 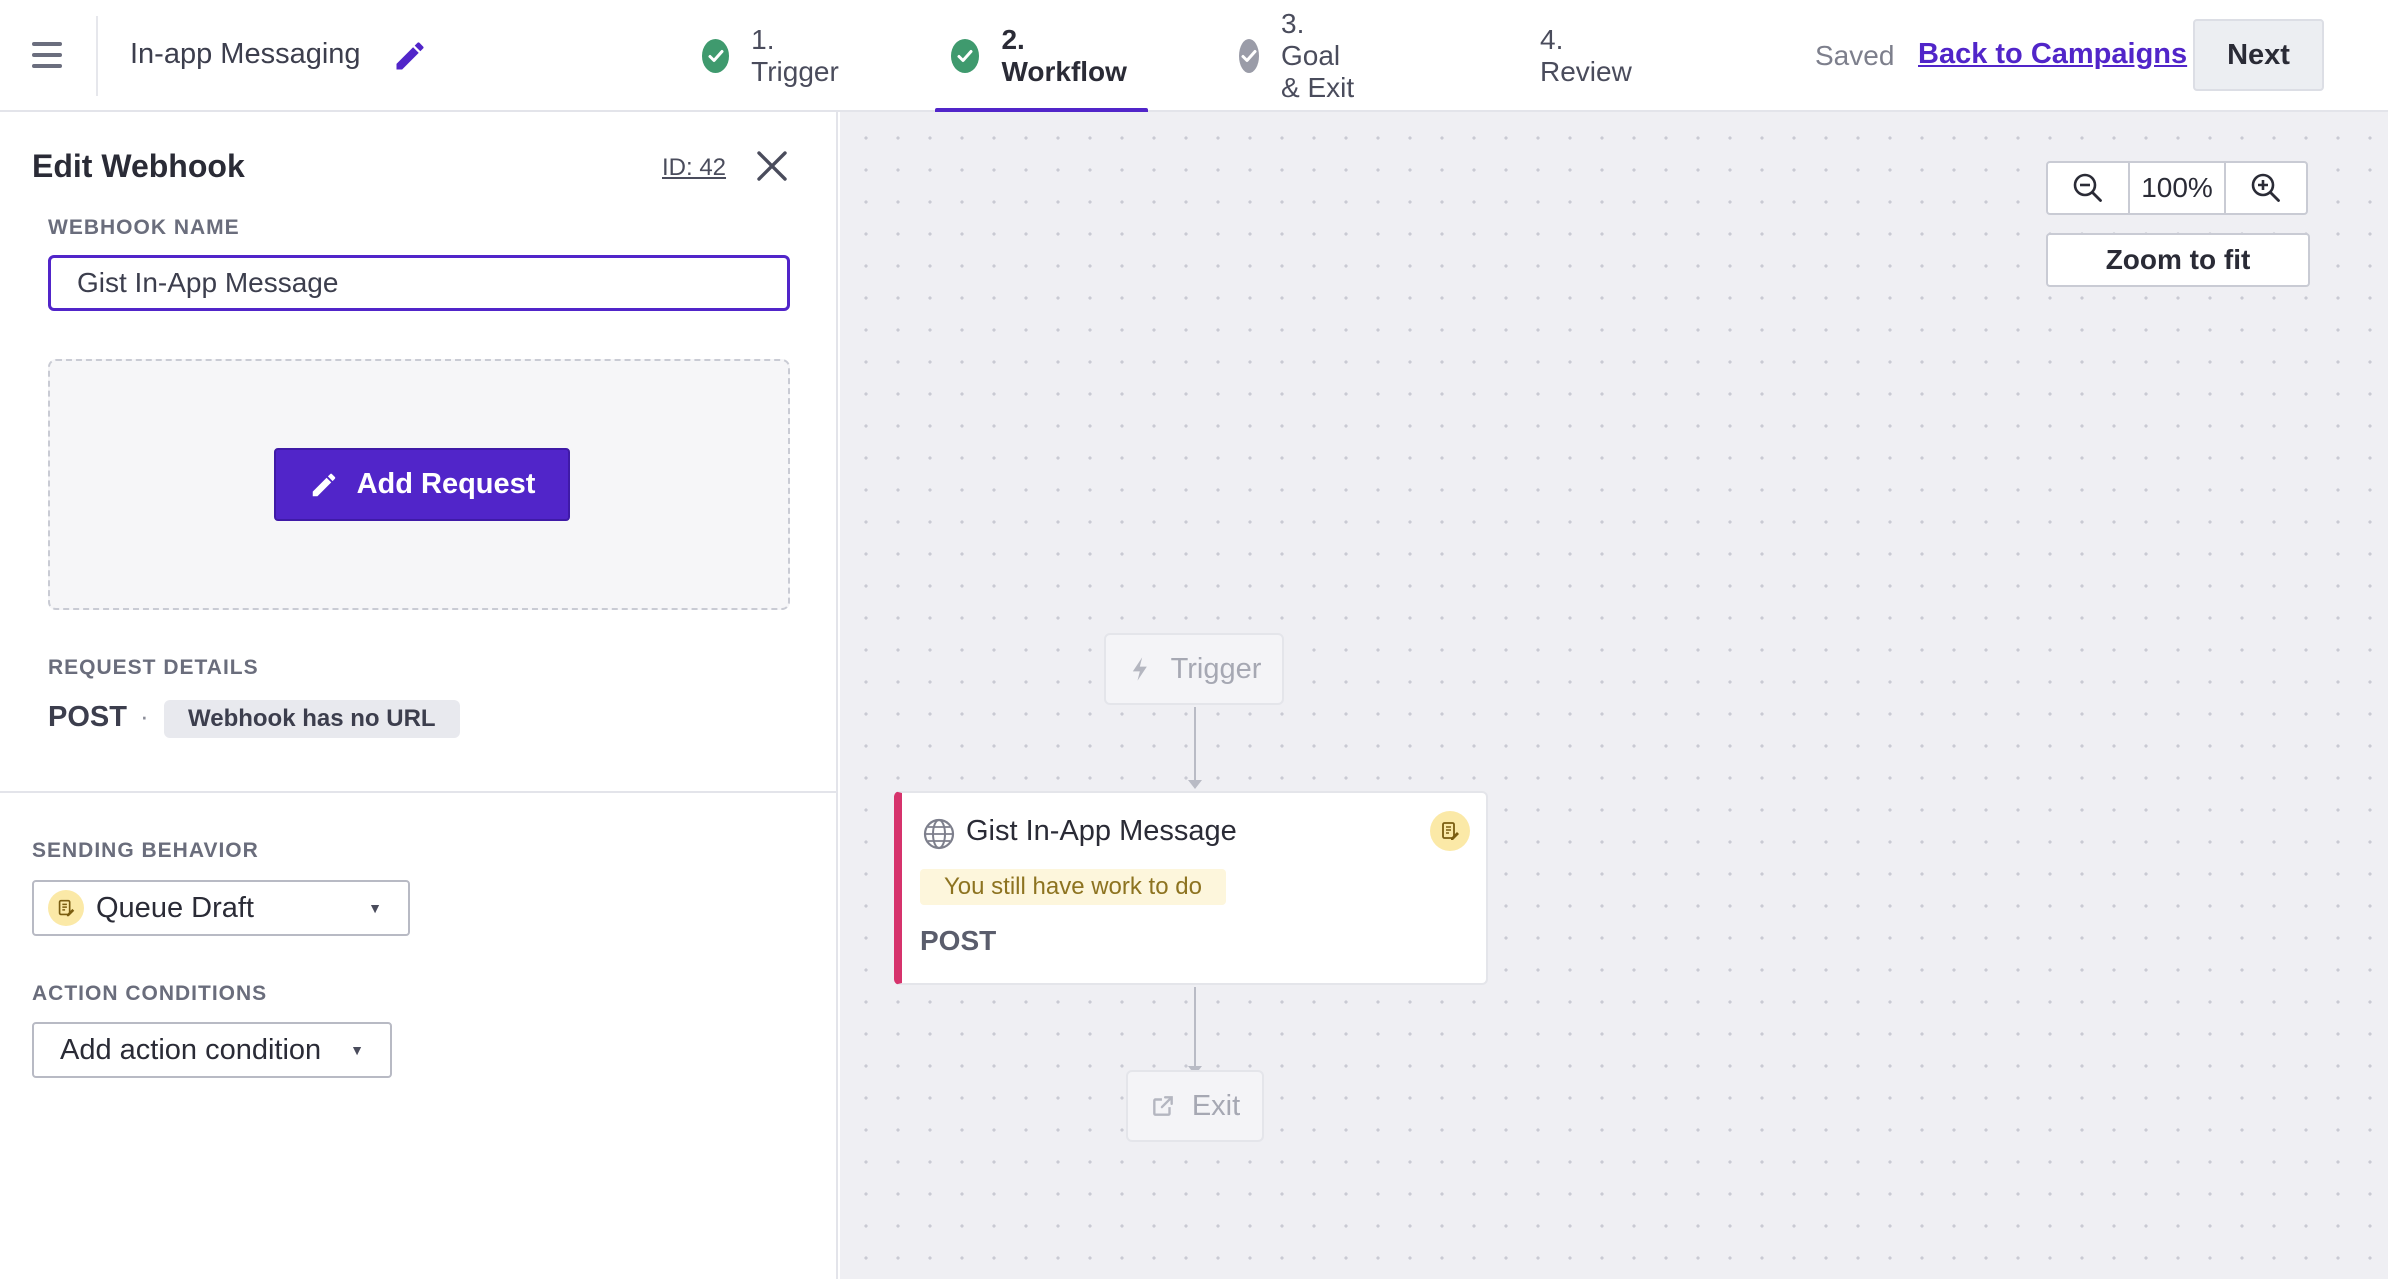 I want to click on zoom-level: 100%, so click(x=2177, y=188).